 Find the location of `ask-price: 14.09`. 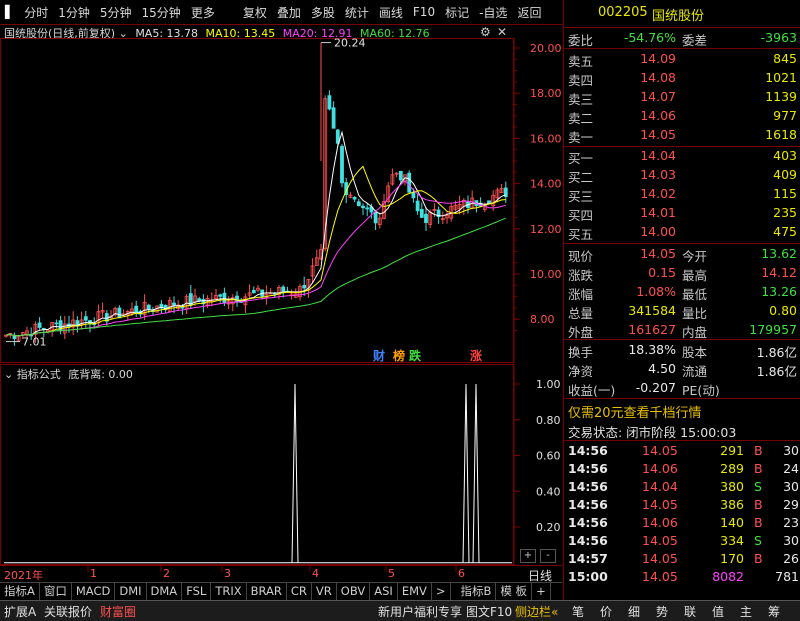

ask-price: 14.09 is located at coordinates (658, 58).